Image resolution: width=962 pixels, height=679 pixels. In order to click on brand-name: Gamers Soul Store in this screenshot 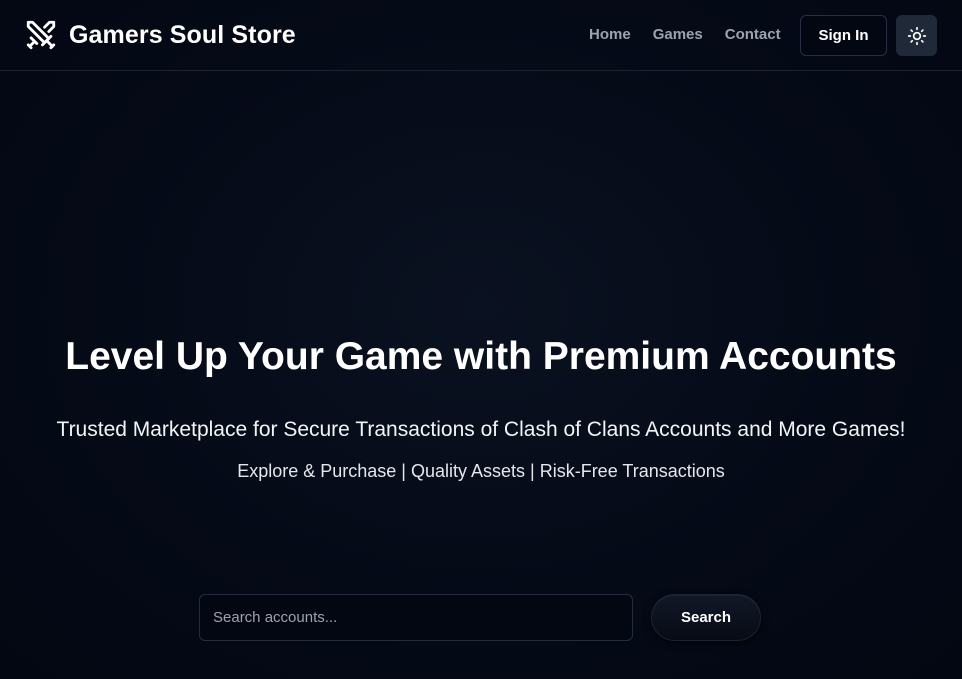, I will do `click(182, 34)`.